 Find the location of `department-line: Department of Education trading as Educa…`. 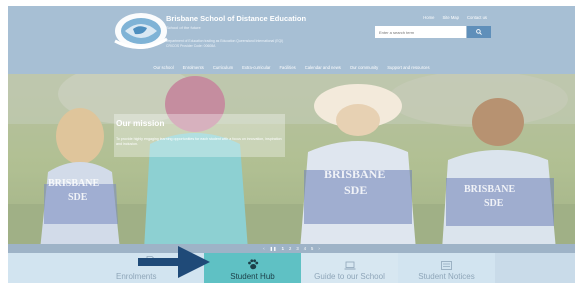

department-line: Department of Education trading as Educa… is located at coordinates (225, 41).